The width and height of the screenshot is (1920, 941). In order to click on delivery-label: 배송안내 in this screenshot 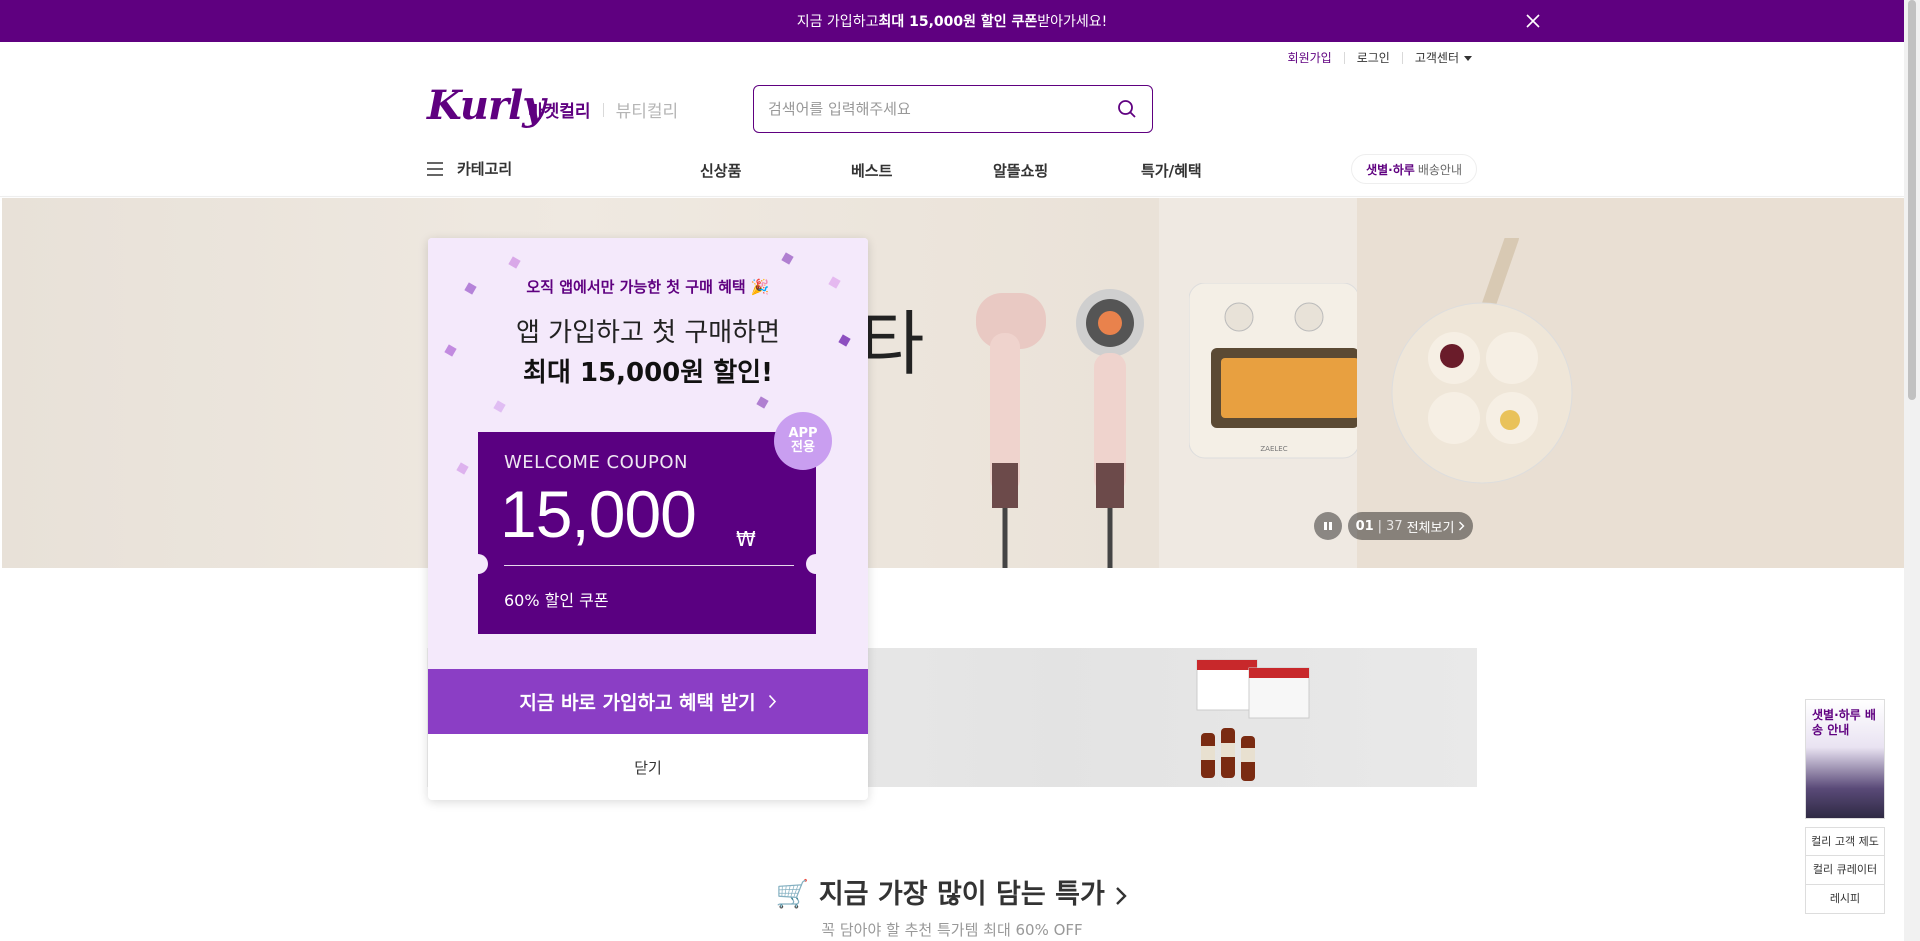, I will do `click(1439, 169)`.